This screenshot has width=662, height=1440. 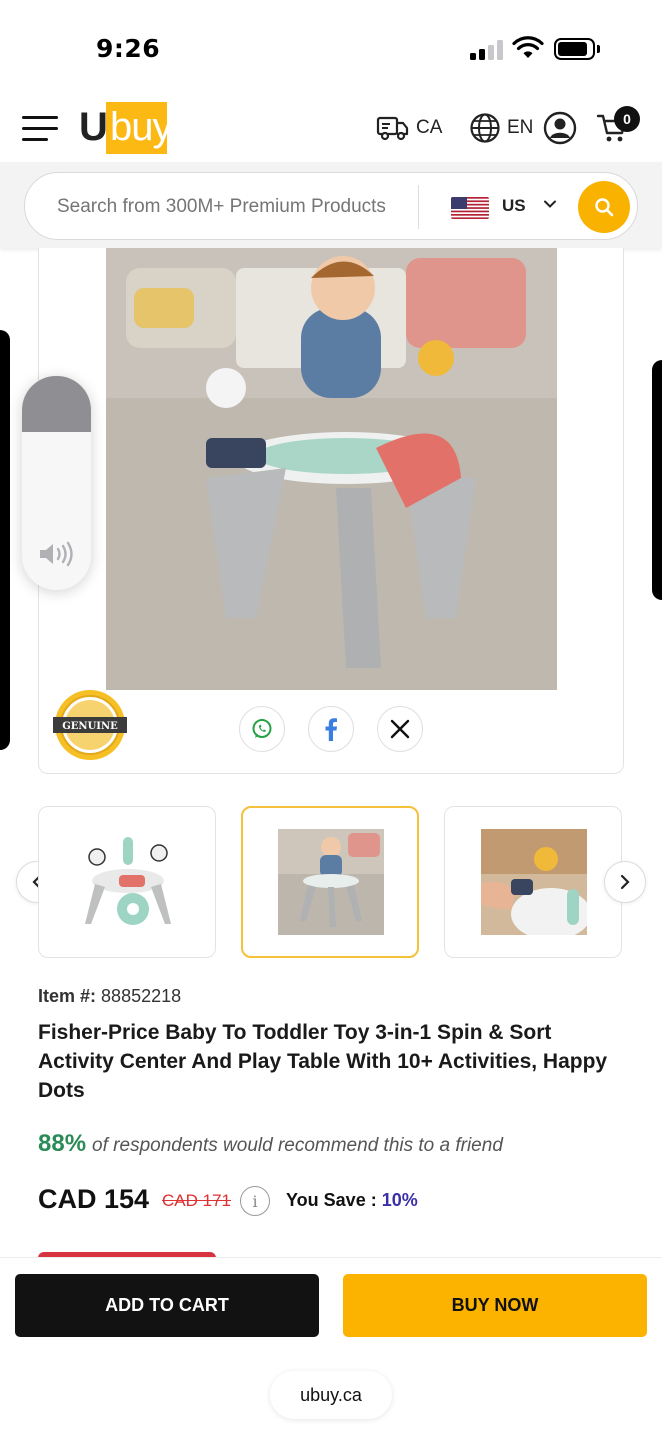 What do you see at coordinates (56, 554) in the screenshot?
I see `speaker-volume-icon` at bounding box center [56, 554].